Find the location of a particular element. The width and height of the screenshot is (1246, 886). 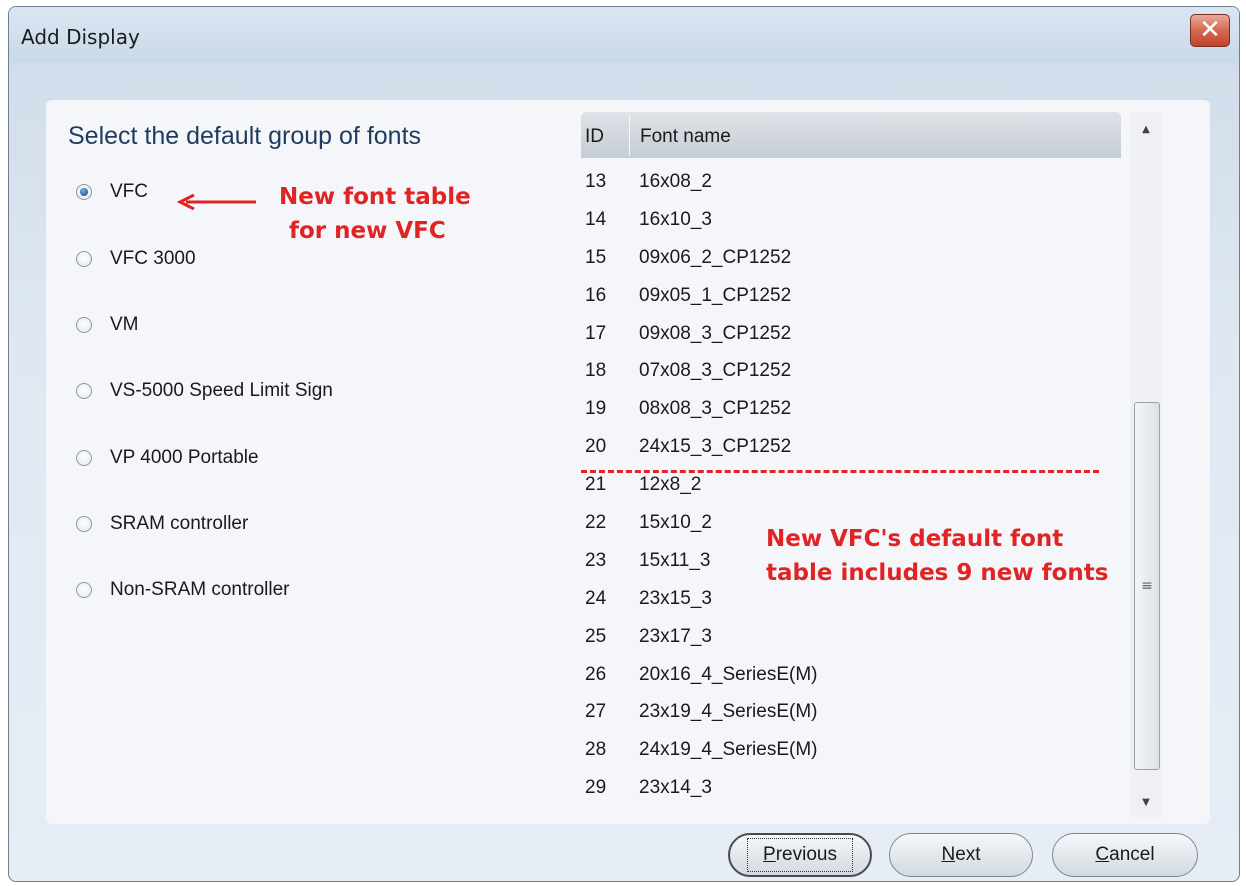

font-id: 18 is located at coordinates (596, 371).